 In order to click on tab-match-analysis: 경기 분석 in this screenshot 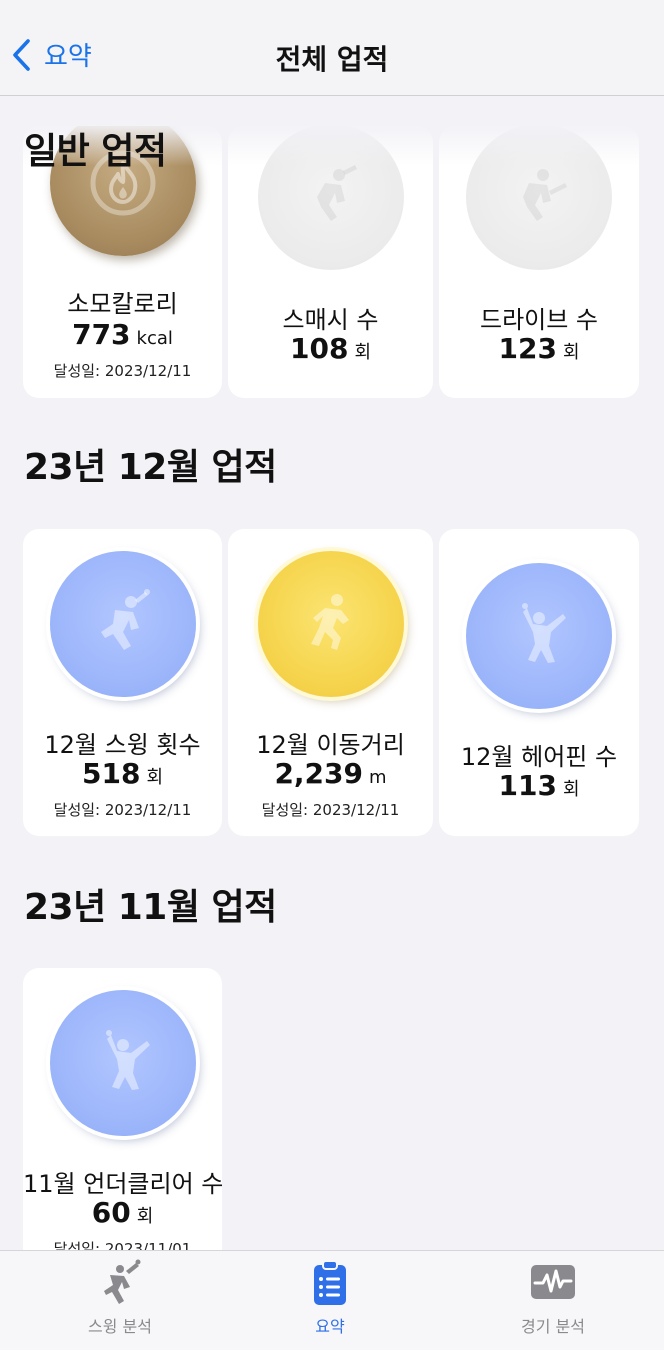, I will do `click(553, 1298)`.